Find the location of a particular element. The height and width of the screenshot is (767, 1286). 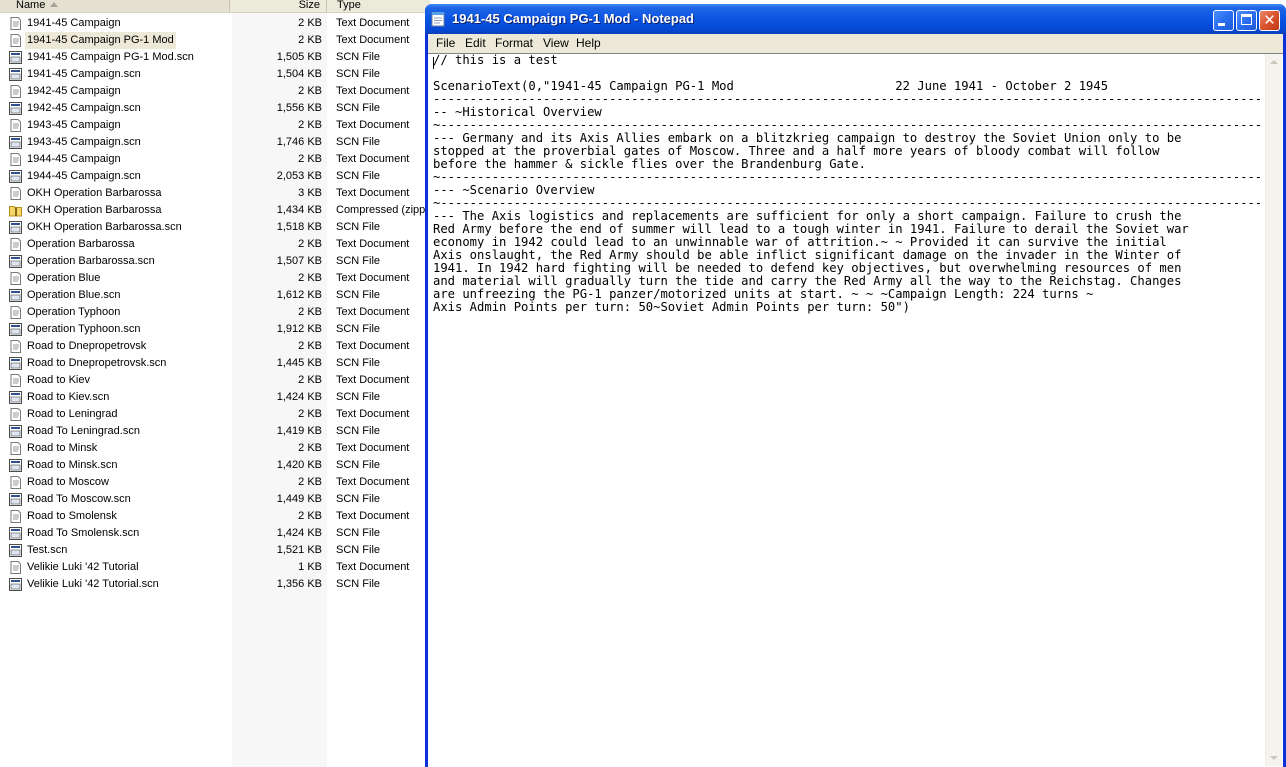

file-name: Operation Blue is located at coordinates (63, 278).